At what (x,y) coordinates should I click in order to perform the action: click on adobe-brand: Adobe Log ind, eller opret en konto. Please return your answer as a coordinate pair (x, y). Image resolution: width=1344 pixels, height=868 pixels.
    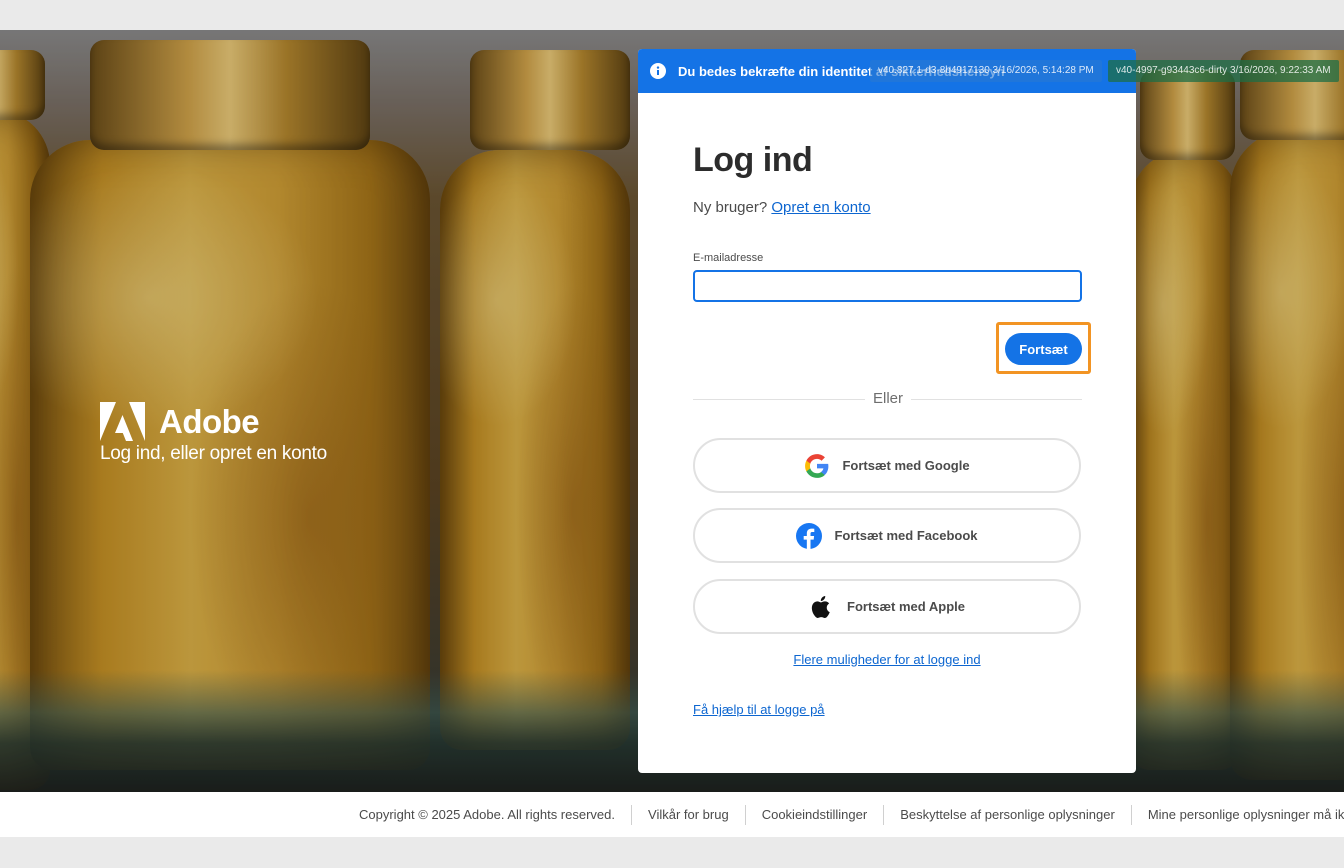
    Looking at the image, I should click on (213, 433).